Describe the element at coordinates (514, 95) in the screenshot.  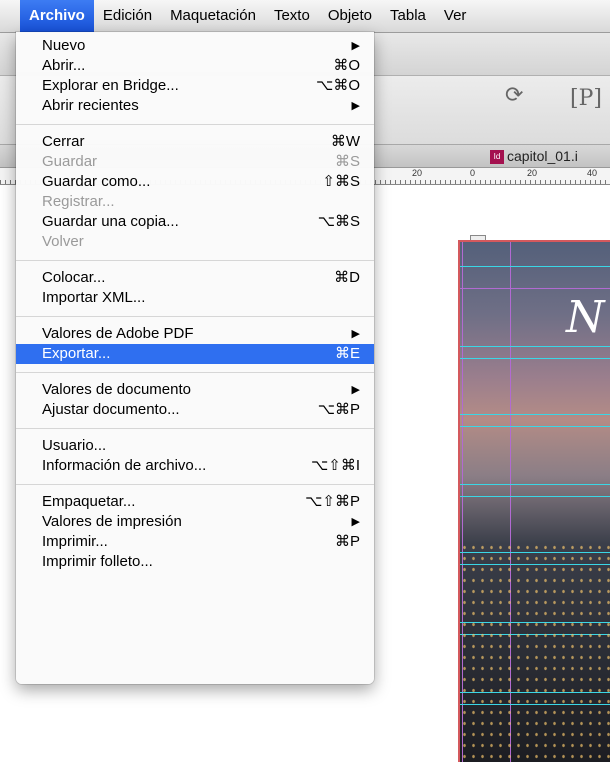
I see `rotate-icon: ⟳` at that location.